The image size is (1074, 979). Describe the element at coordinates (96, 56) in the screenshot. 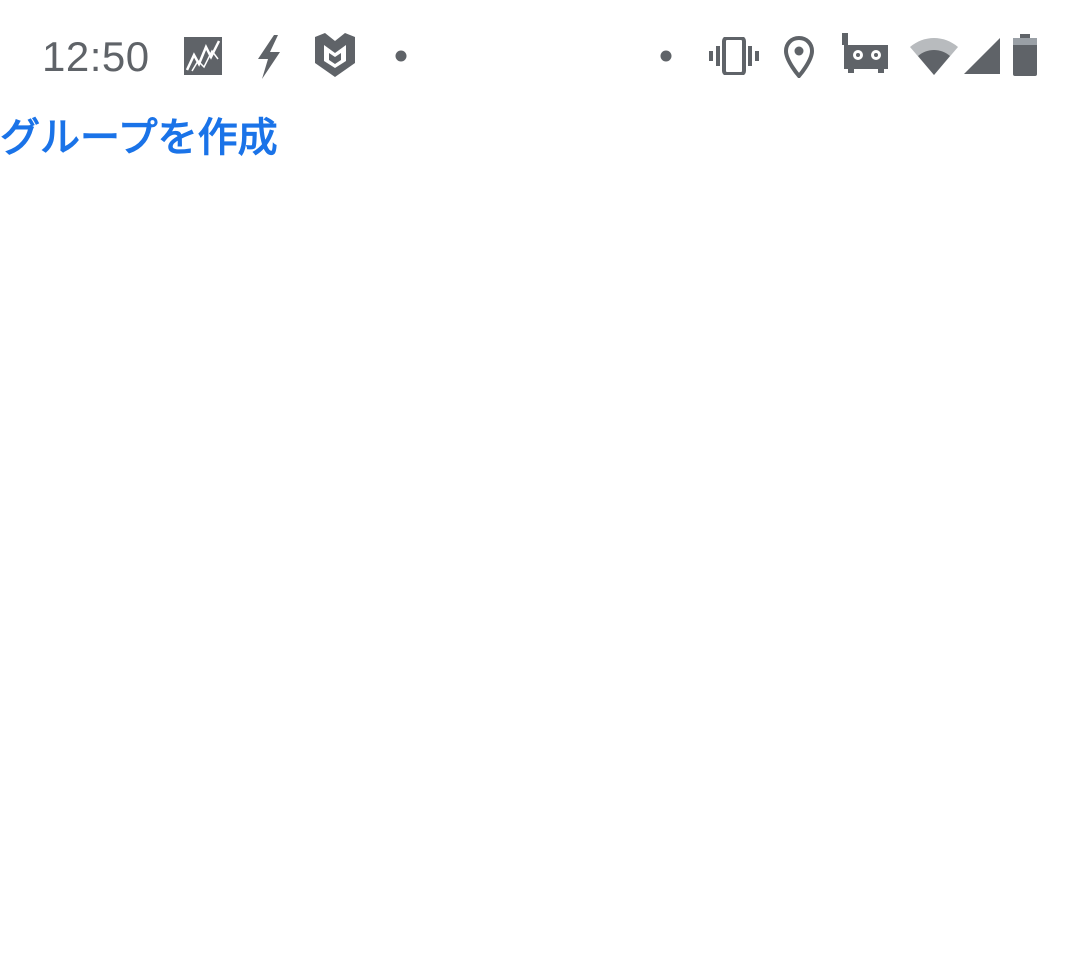

I see `status-time: 12:50` at that location.